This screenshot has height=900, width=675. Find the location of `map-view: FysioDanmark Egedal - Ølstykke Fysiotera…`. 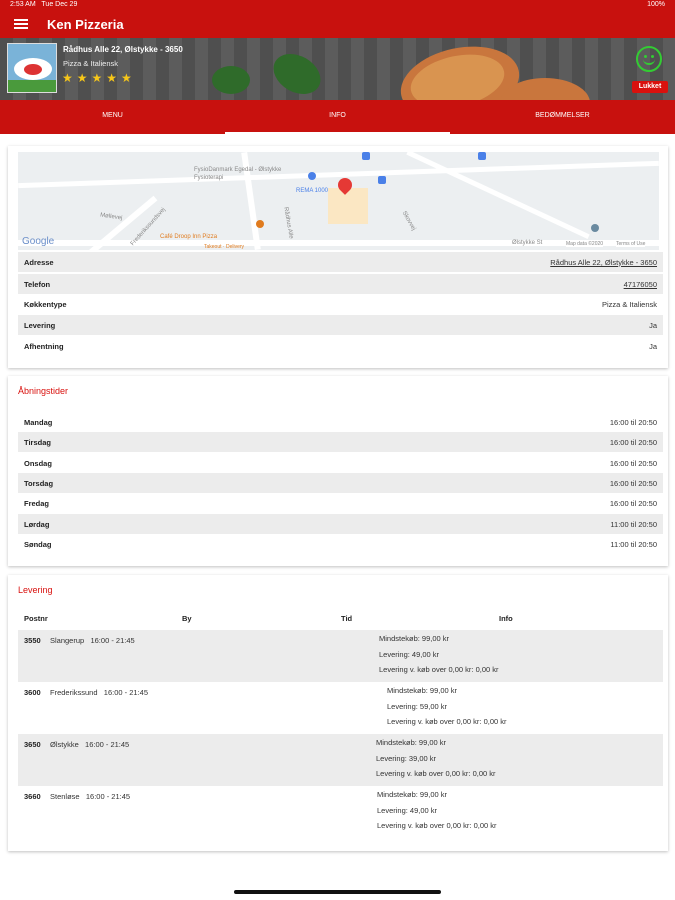

map-view: FysioDanmark Egedal - Ølstykke Fysiotera… is located at coordinates (338, 201).